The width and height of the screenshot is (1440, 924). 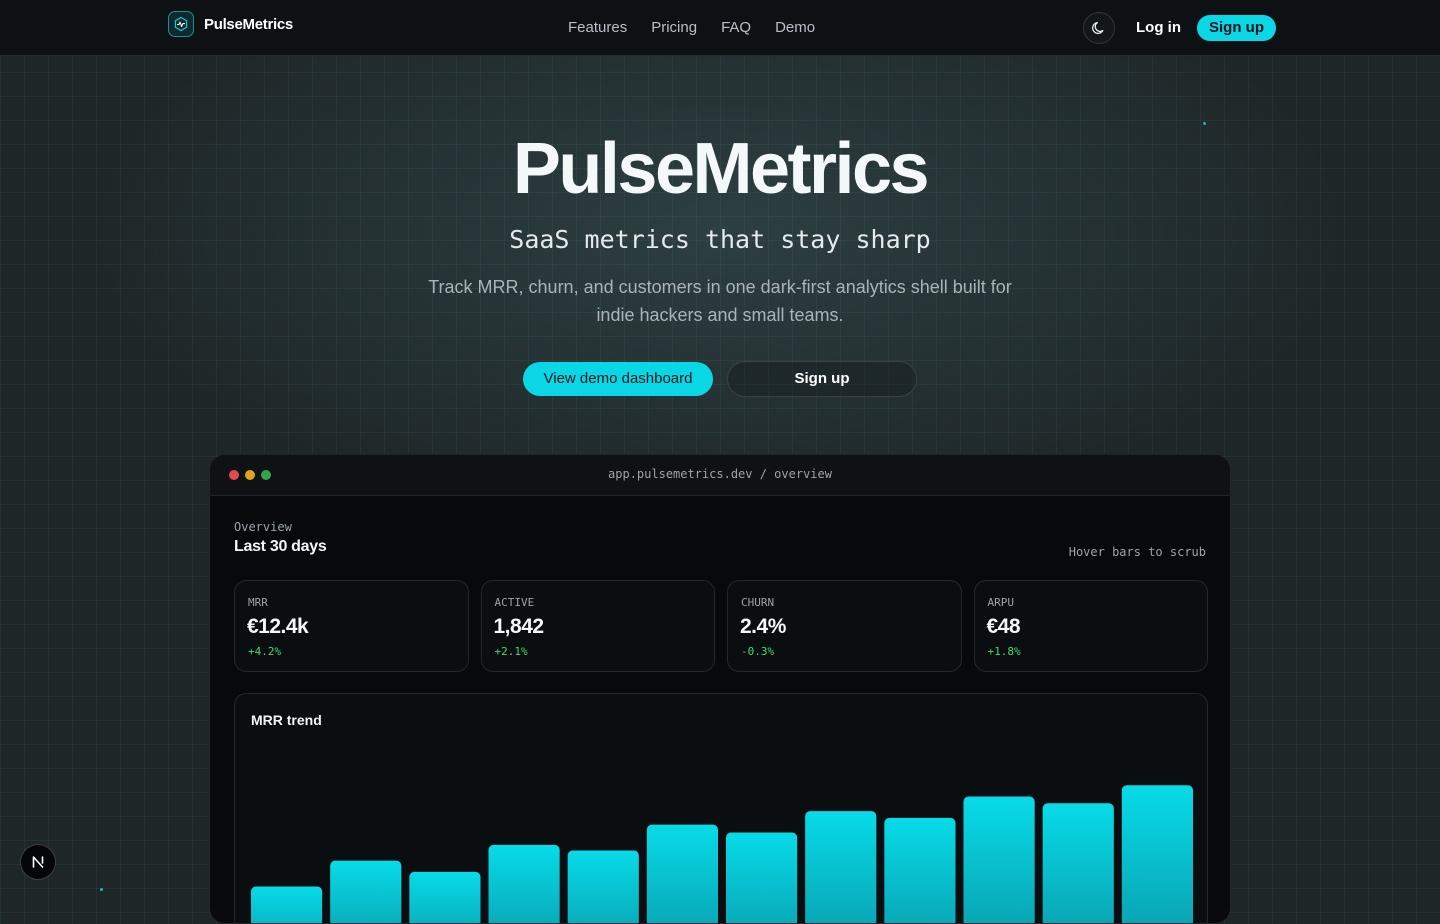 What do you see at coordinates (763, 627) in the screenshot?
I see `kpi-value: 2.4%` at bounding box center [763, 627].